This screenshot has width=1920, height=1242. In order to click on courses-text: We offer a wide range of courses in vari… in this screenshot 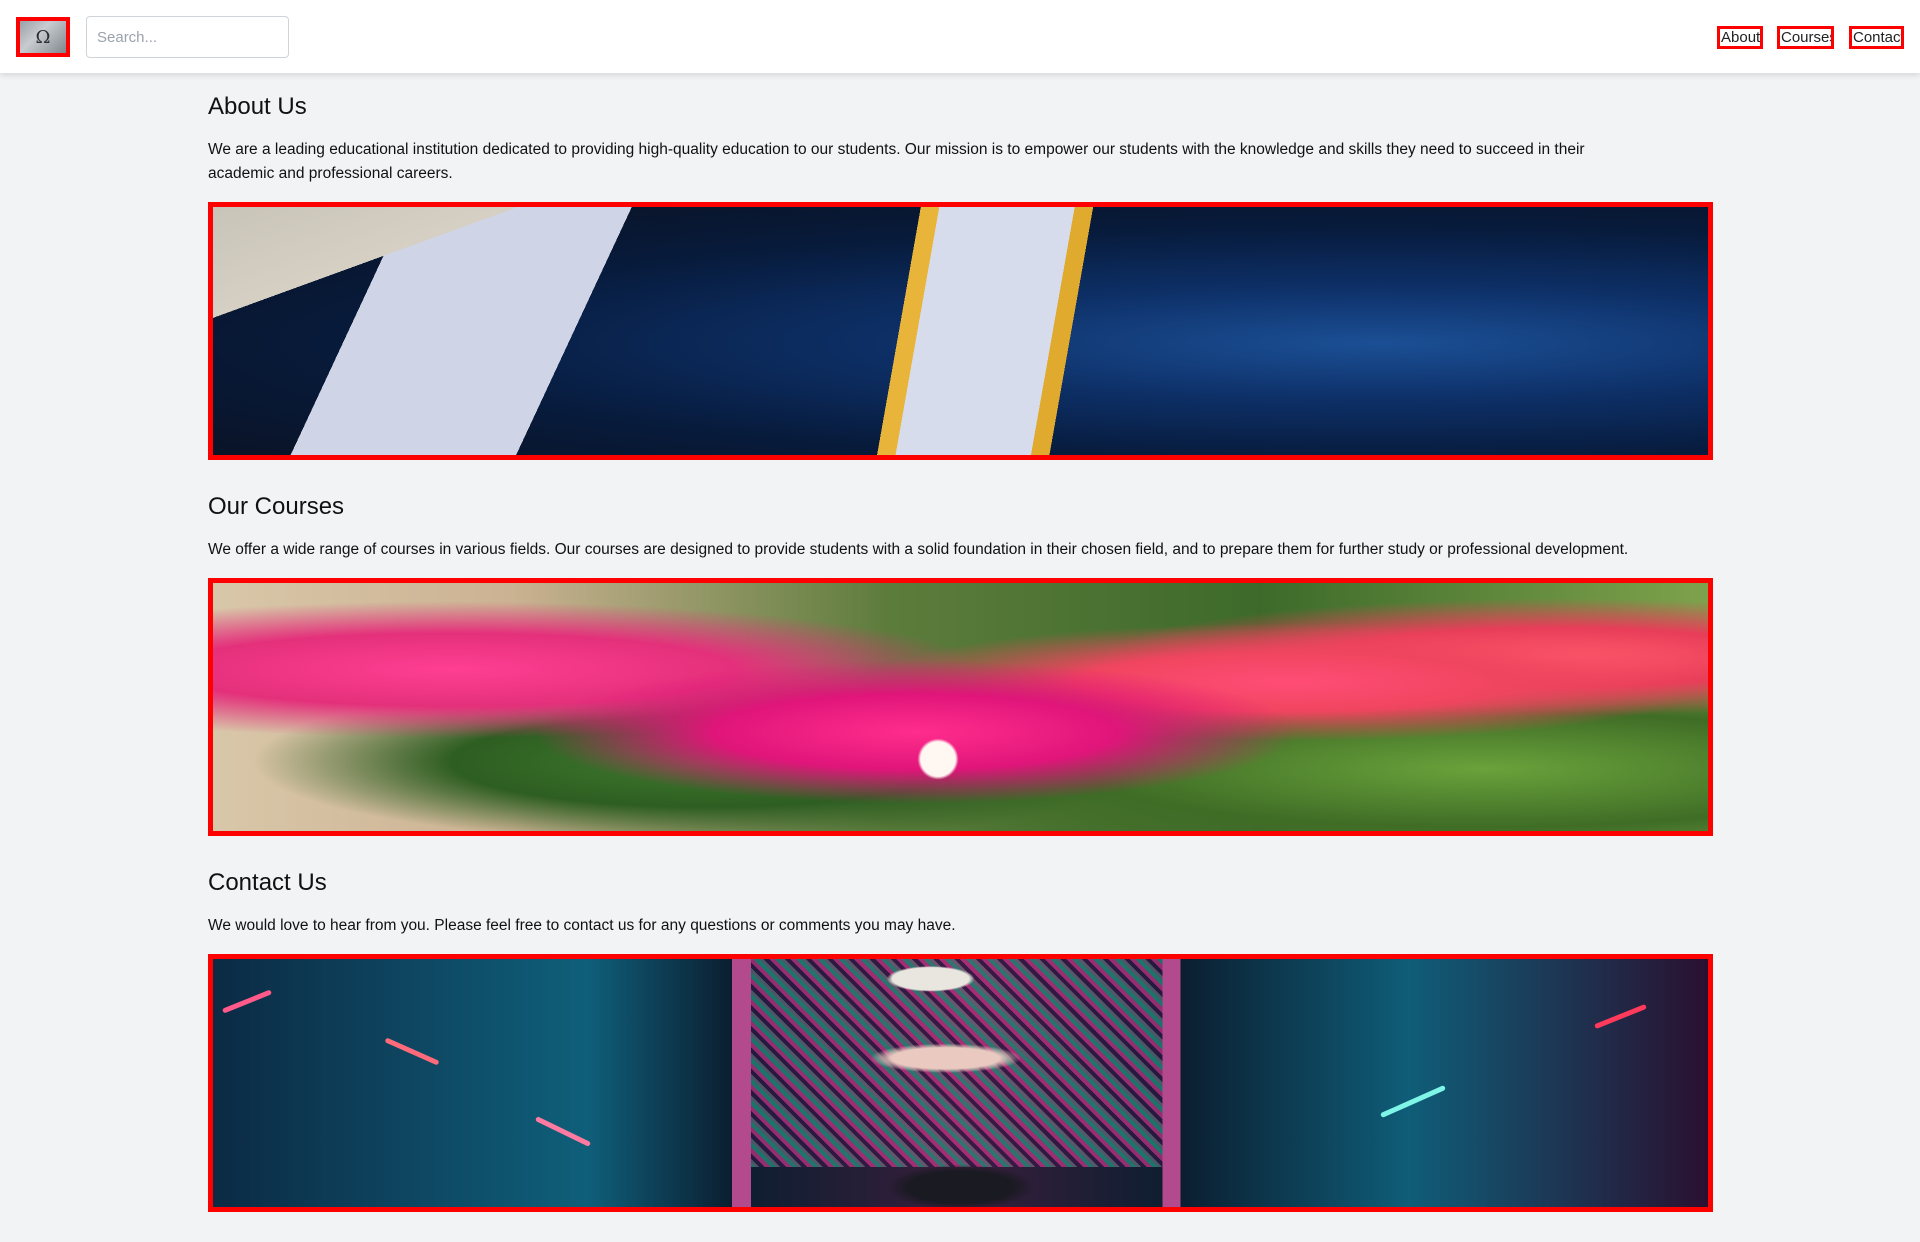, I will do `click(918, 549)`.